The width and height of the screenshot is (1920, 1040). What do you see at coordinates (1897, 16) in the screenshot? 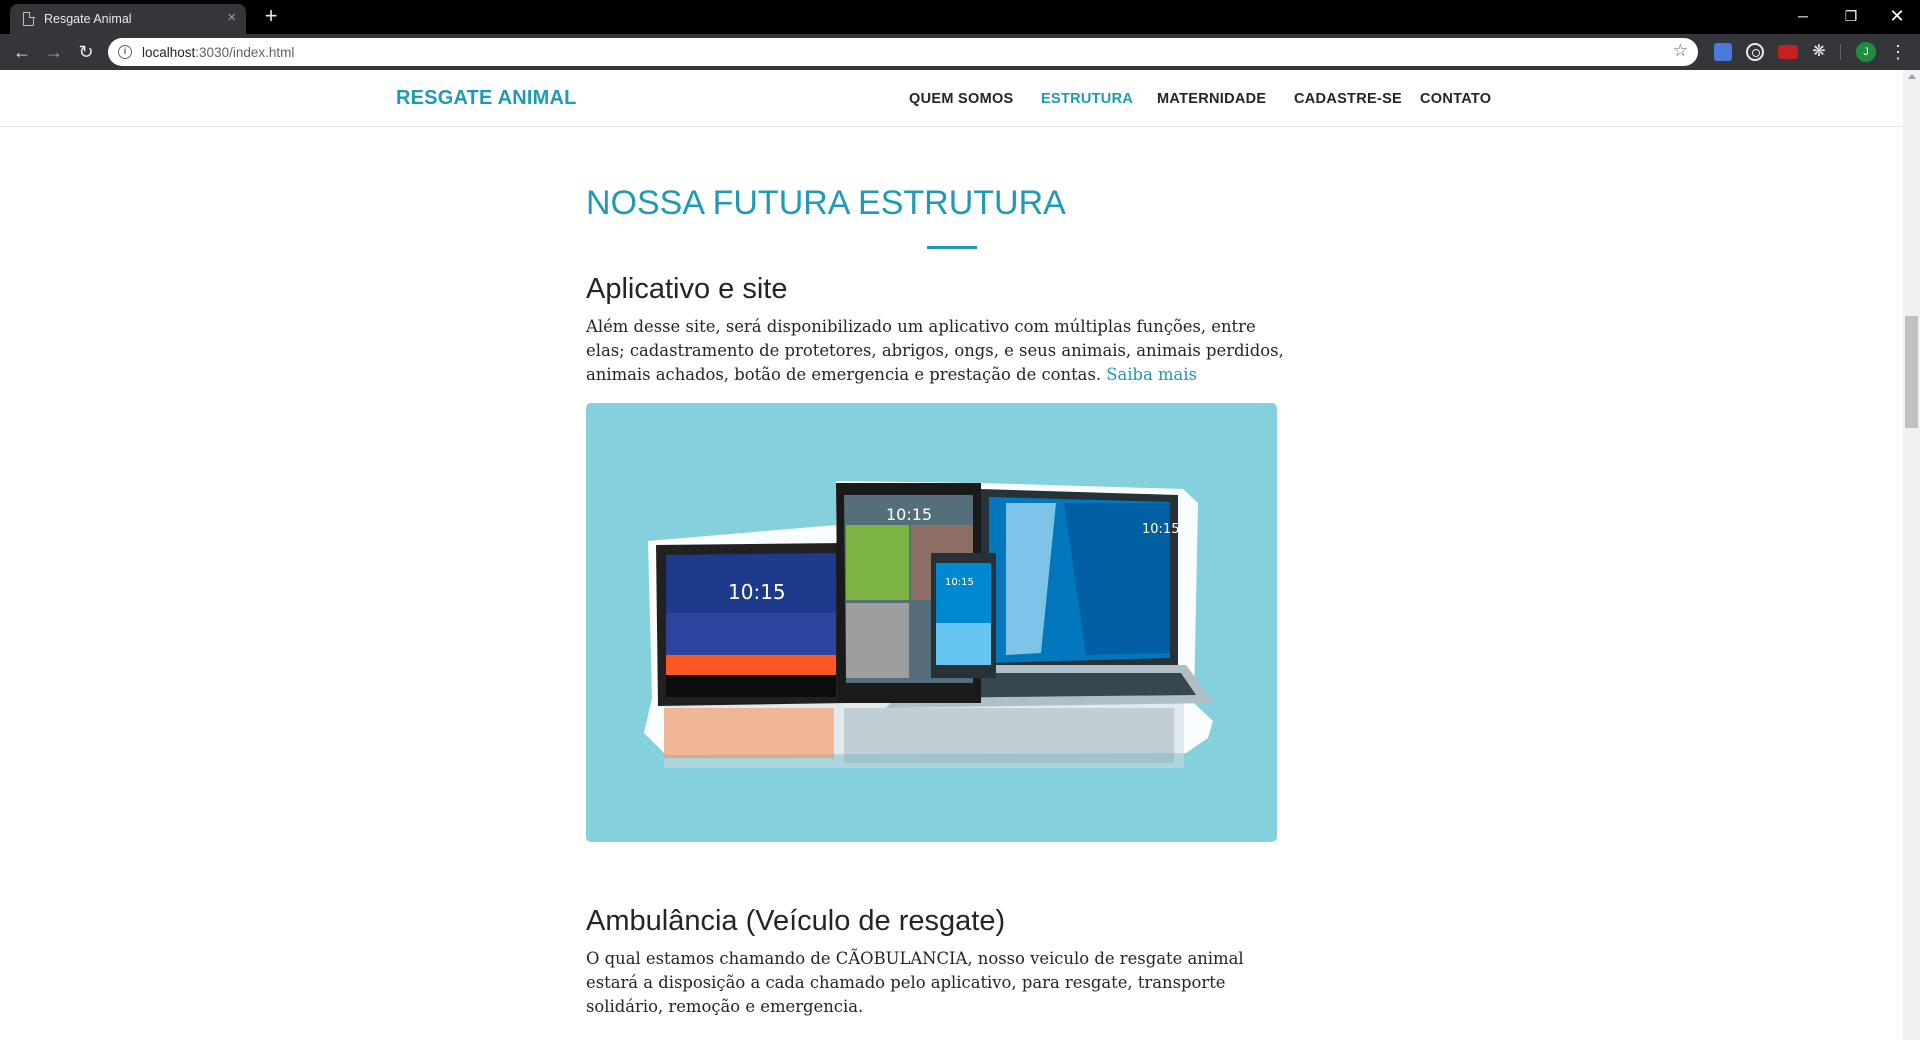
I see `close-window-button: ✕` at bounding box center [1897, 16].